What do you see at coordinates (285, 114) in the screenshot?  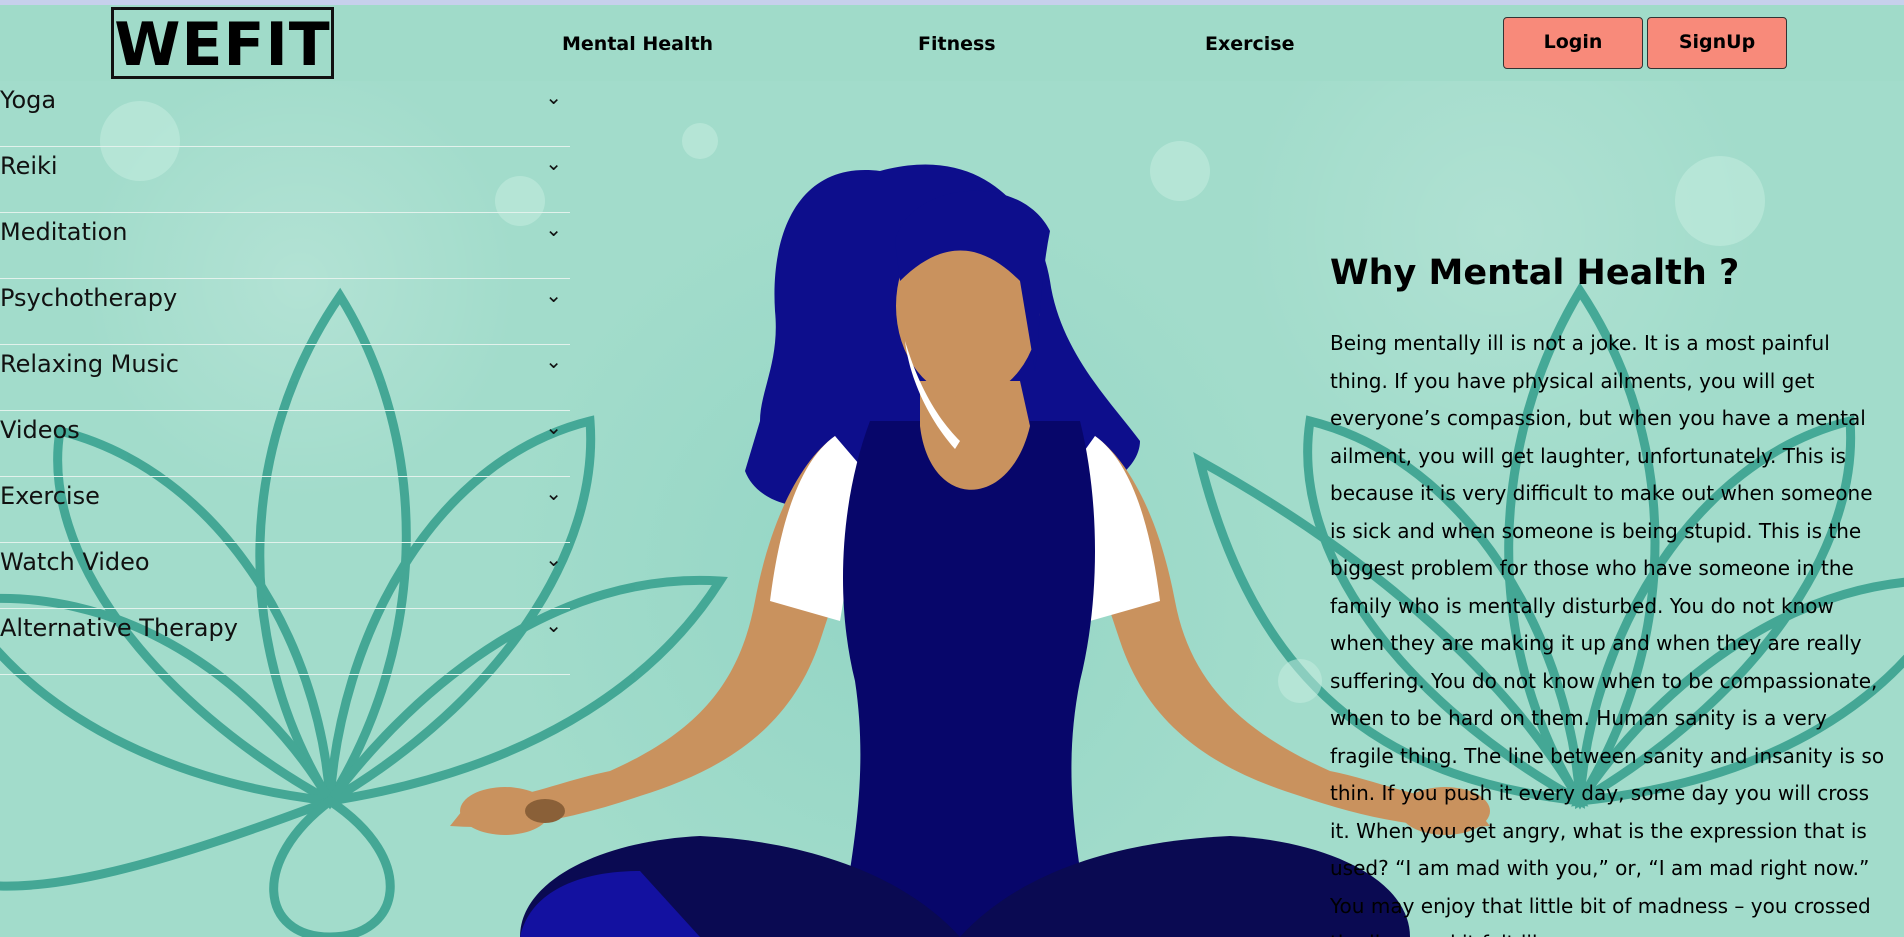 I see `sidebar-item-yoga: Yoga ⌄` at bounding box center [285, 114].